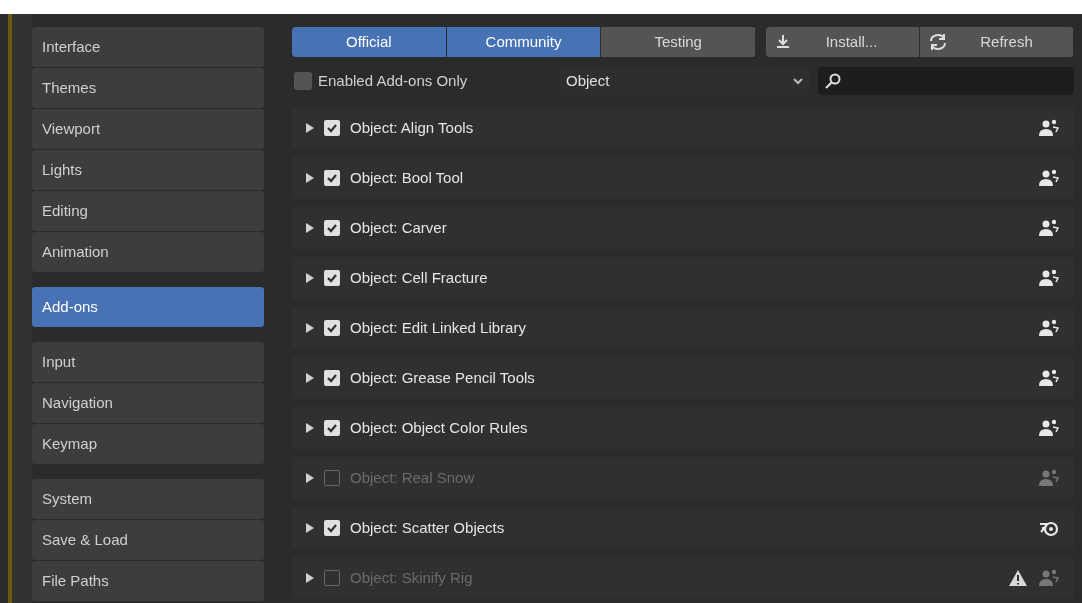  I want to click on addon-name: Object: Carver, so click(399, 227).